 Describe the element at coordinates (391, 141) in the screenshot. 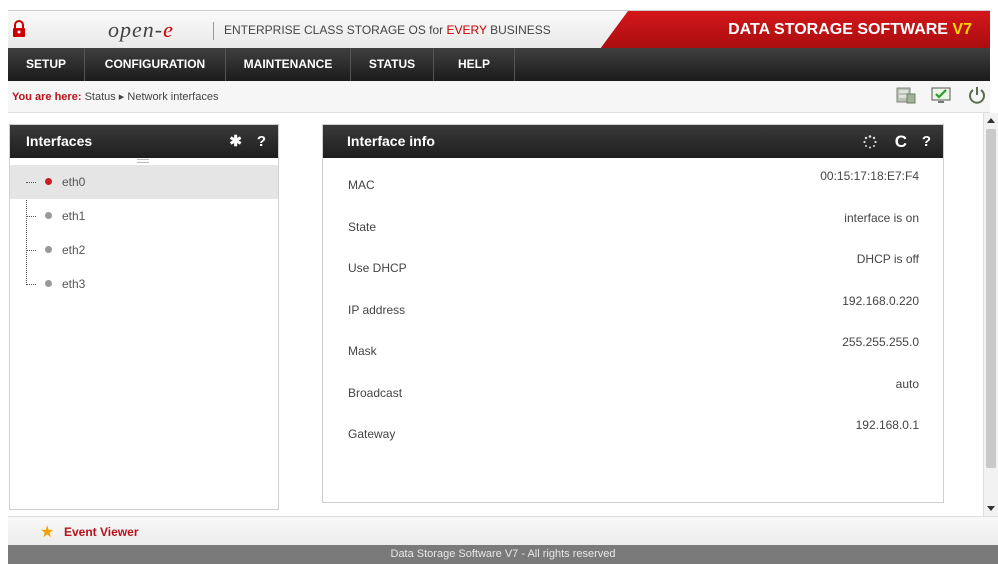

I see `interface-info-title: Interface info` at that location.